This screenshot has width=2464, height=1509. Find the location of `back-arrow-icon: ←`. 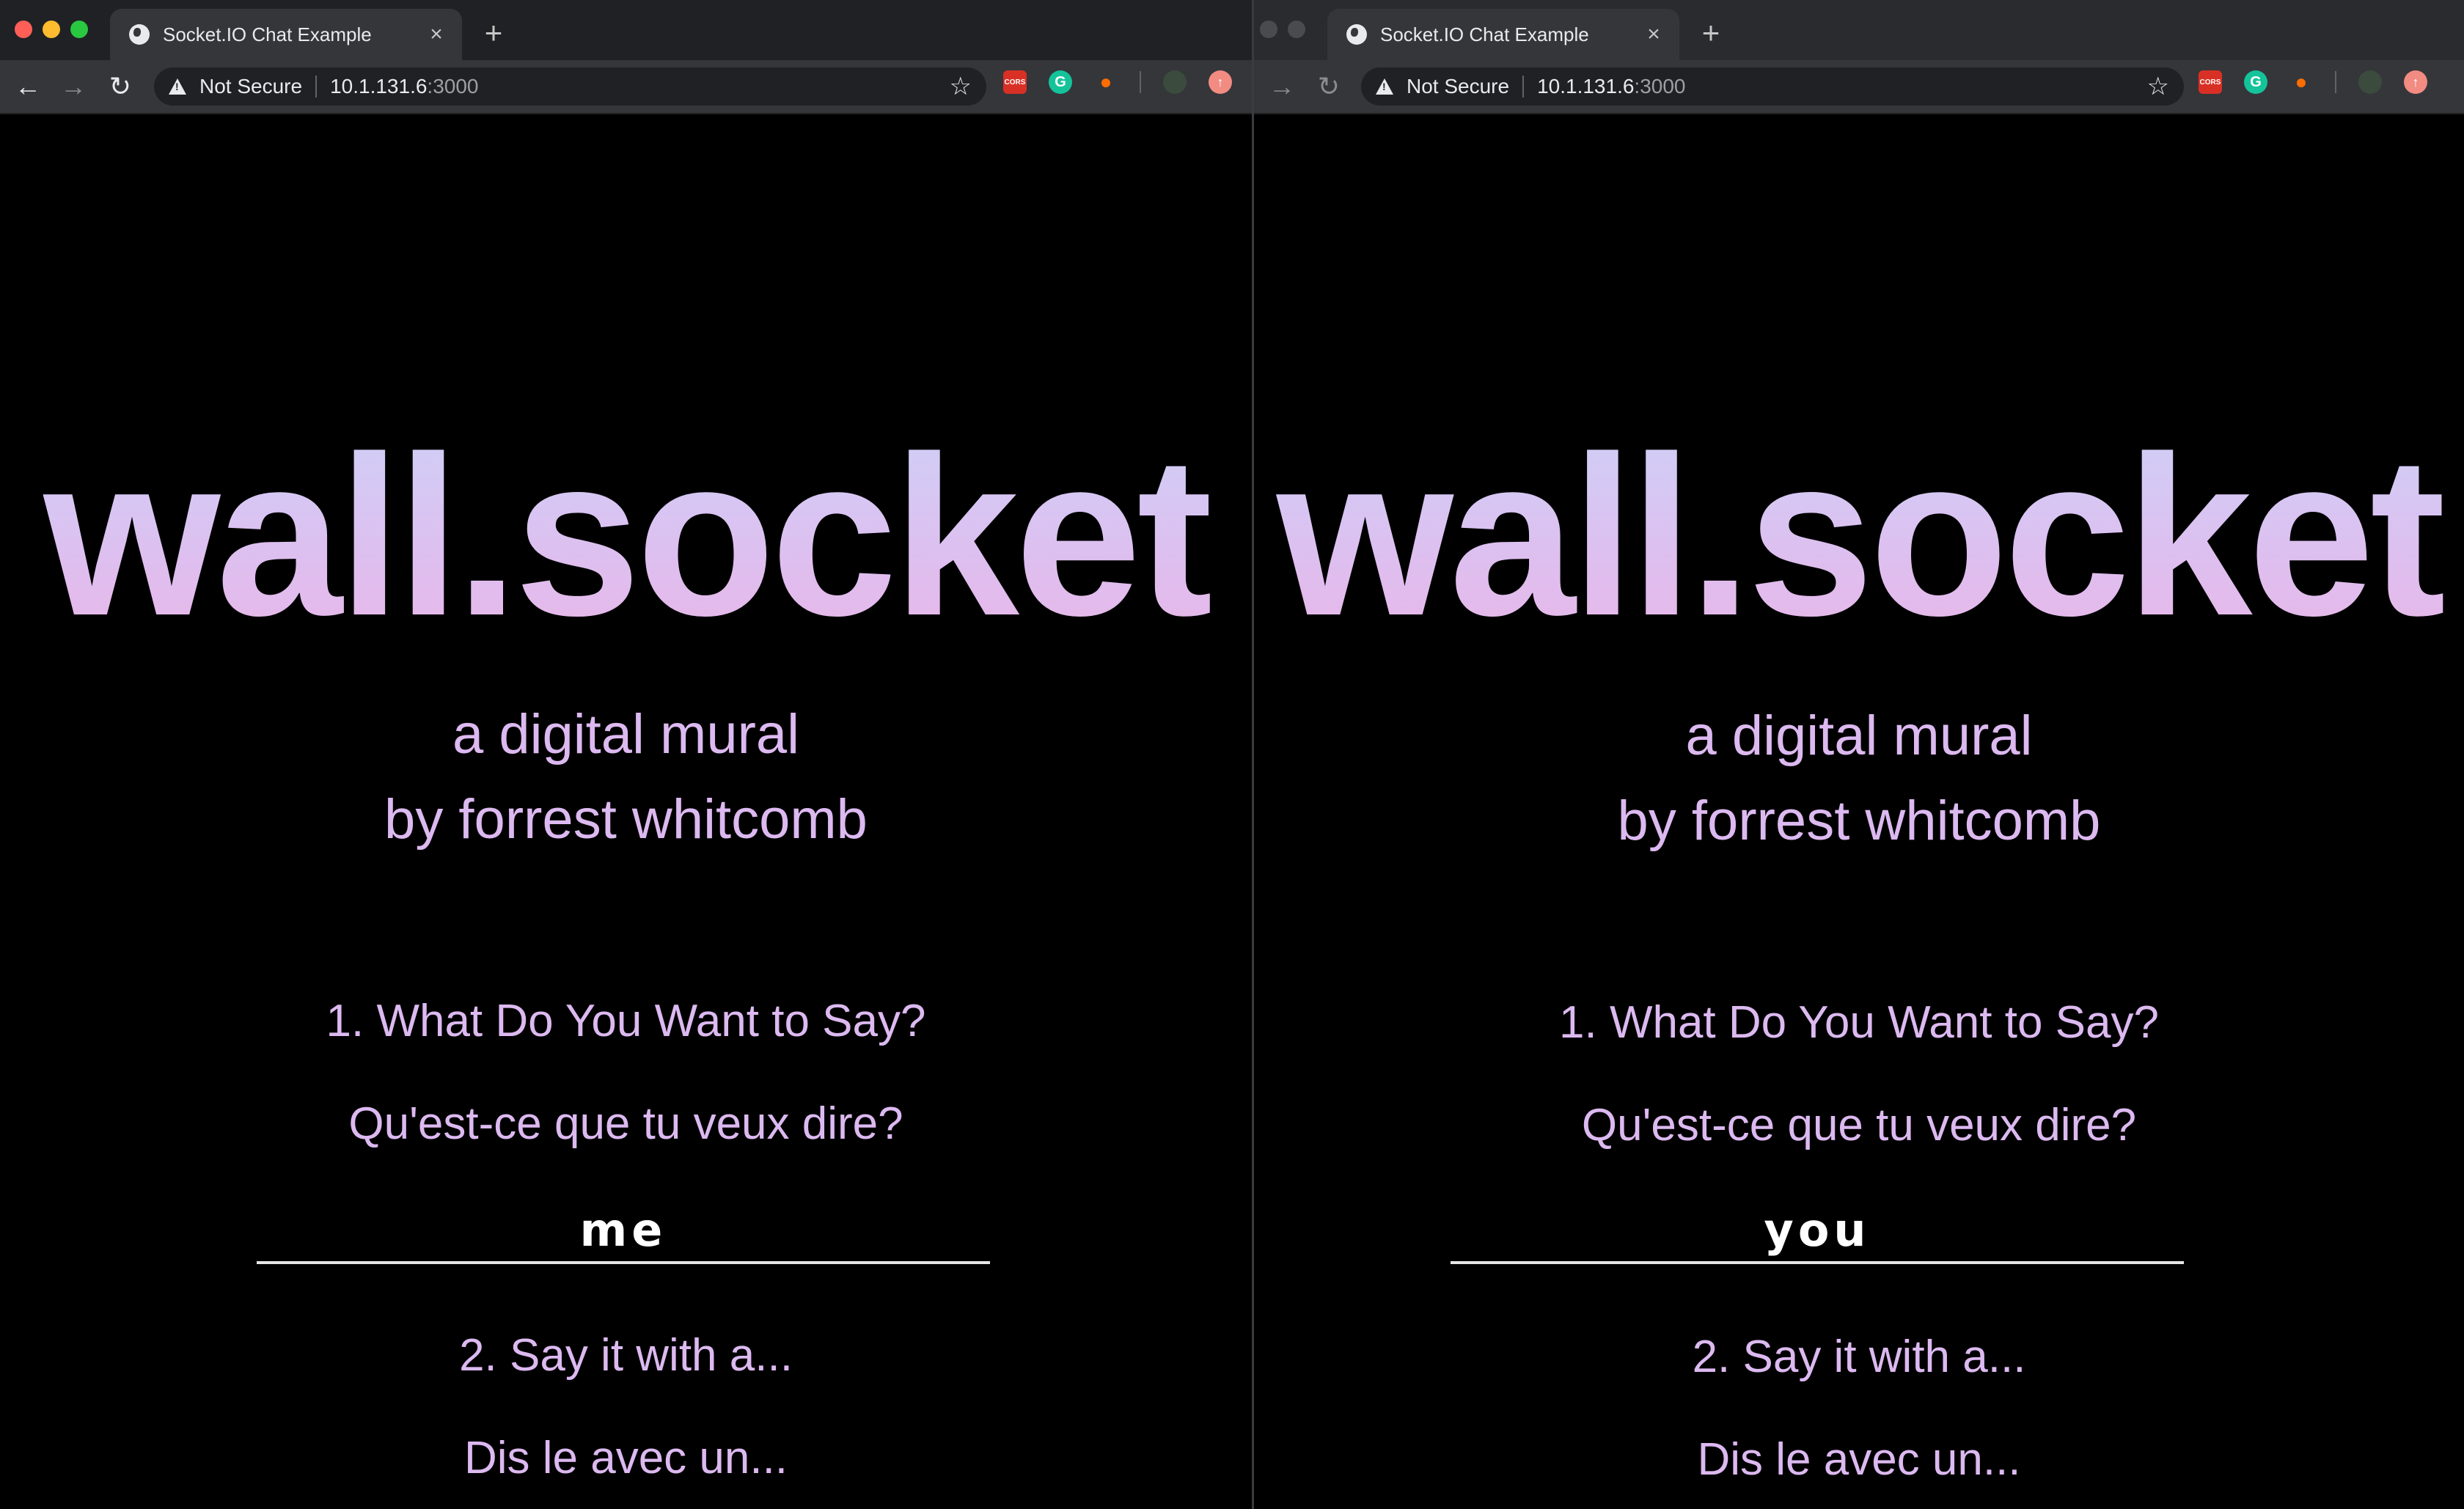

back-arrow-icon: ← is located at coordinates (28, 87).